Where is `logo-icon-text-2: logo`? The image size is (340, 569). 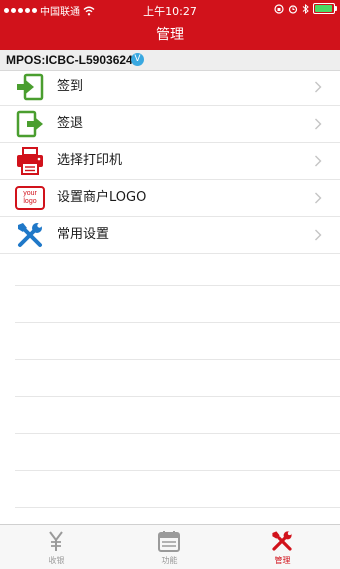 logo-icon-text-2: logo is located at coordinates (30, 201).